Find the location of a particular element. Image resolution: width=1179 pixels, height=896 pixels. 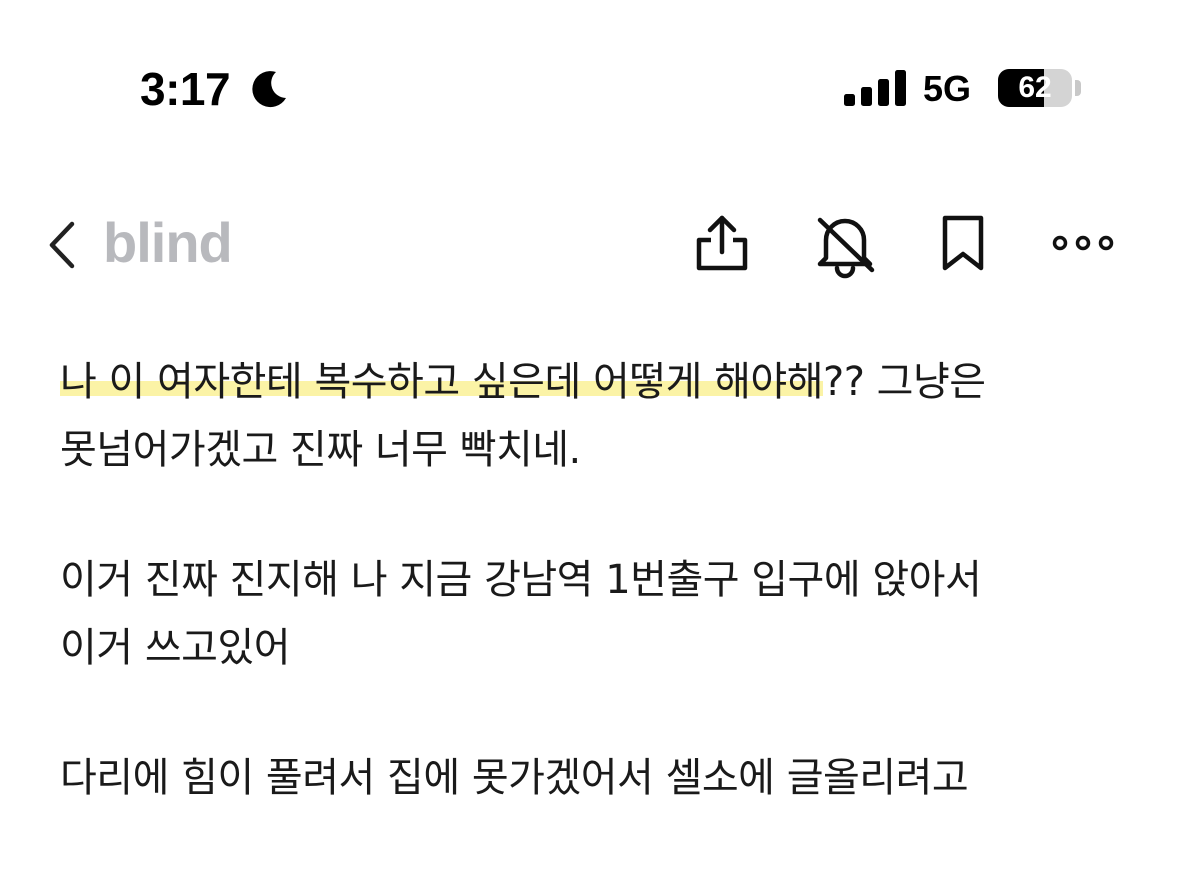

post-text: 이거 쓰고있어 is located at coordinates (175, 648).